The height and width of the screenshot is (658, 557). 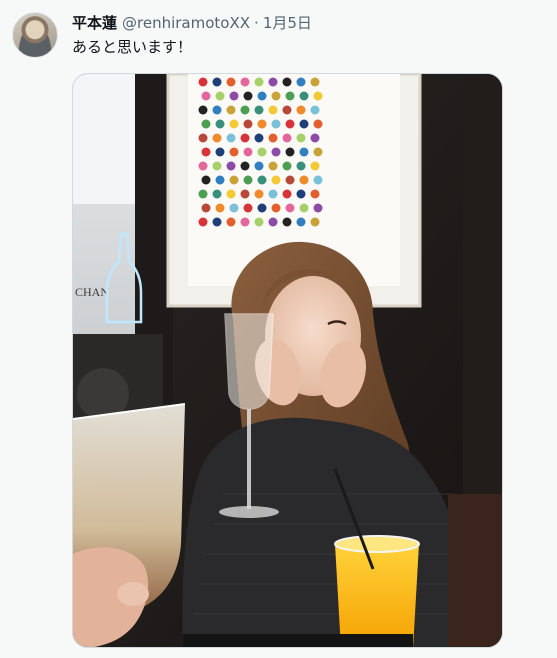 I want to click on sign-text: CHAN, so click(x=92, y=292).